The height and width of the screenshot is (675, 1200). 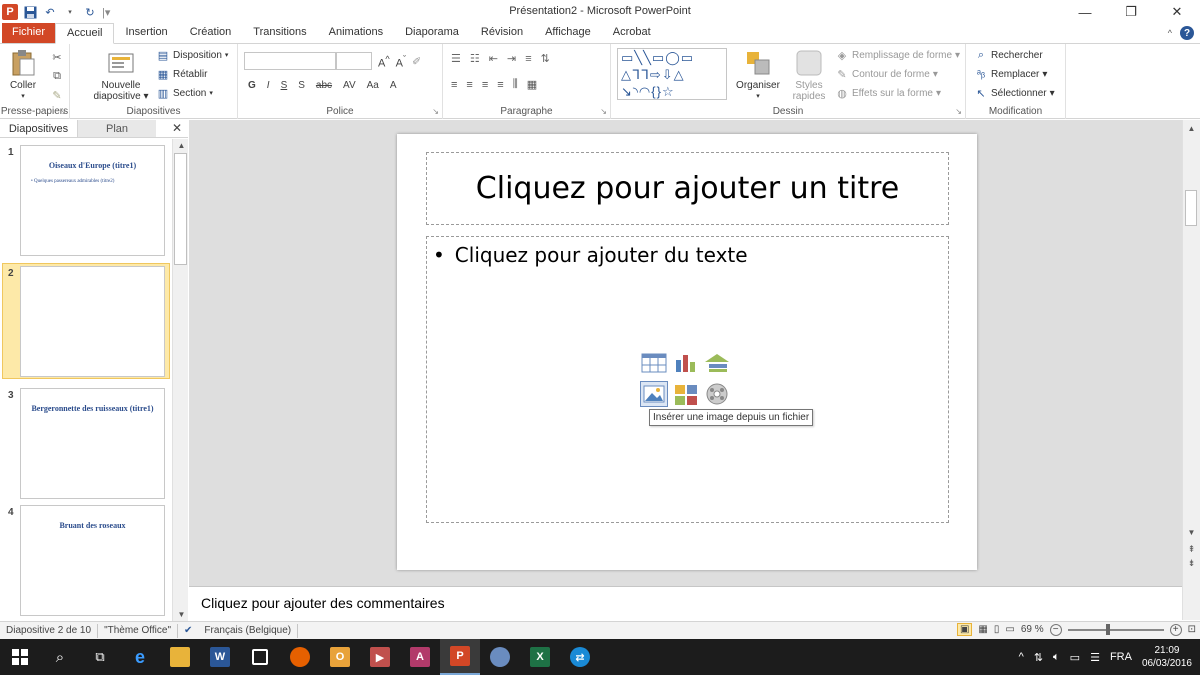 I want to click on insert-picture-icon, so click(x=654, y=394).